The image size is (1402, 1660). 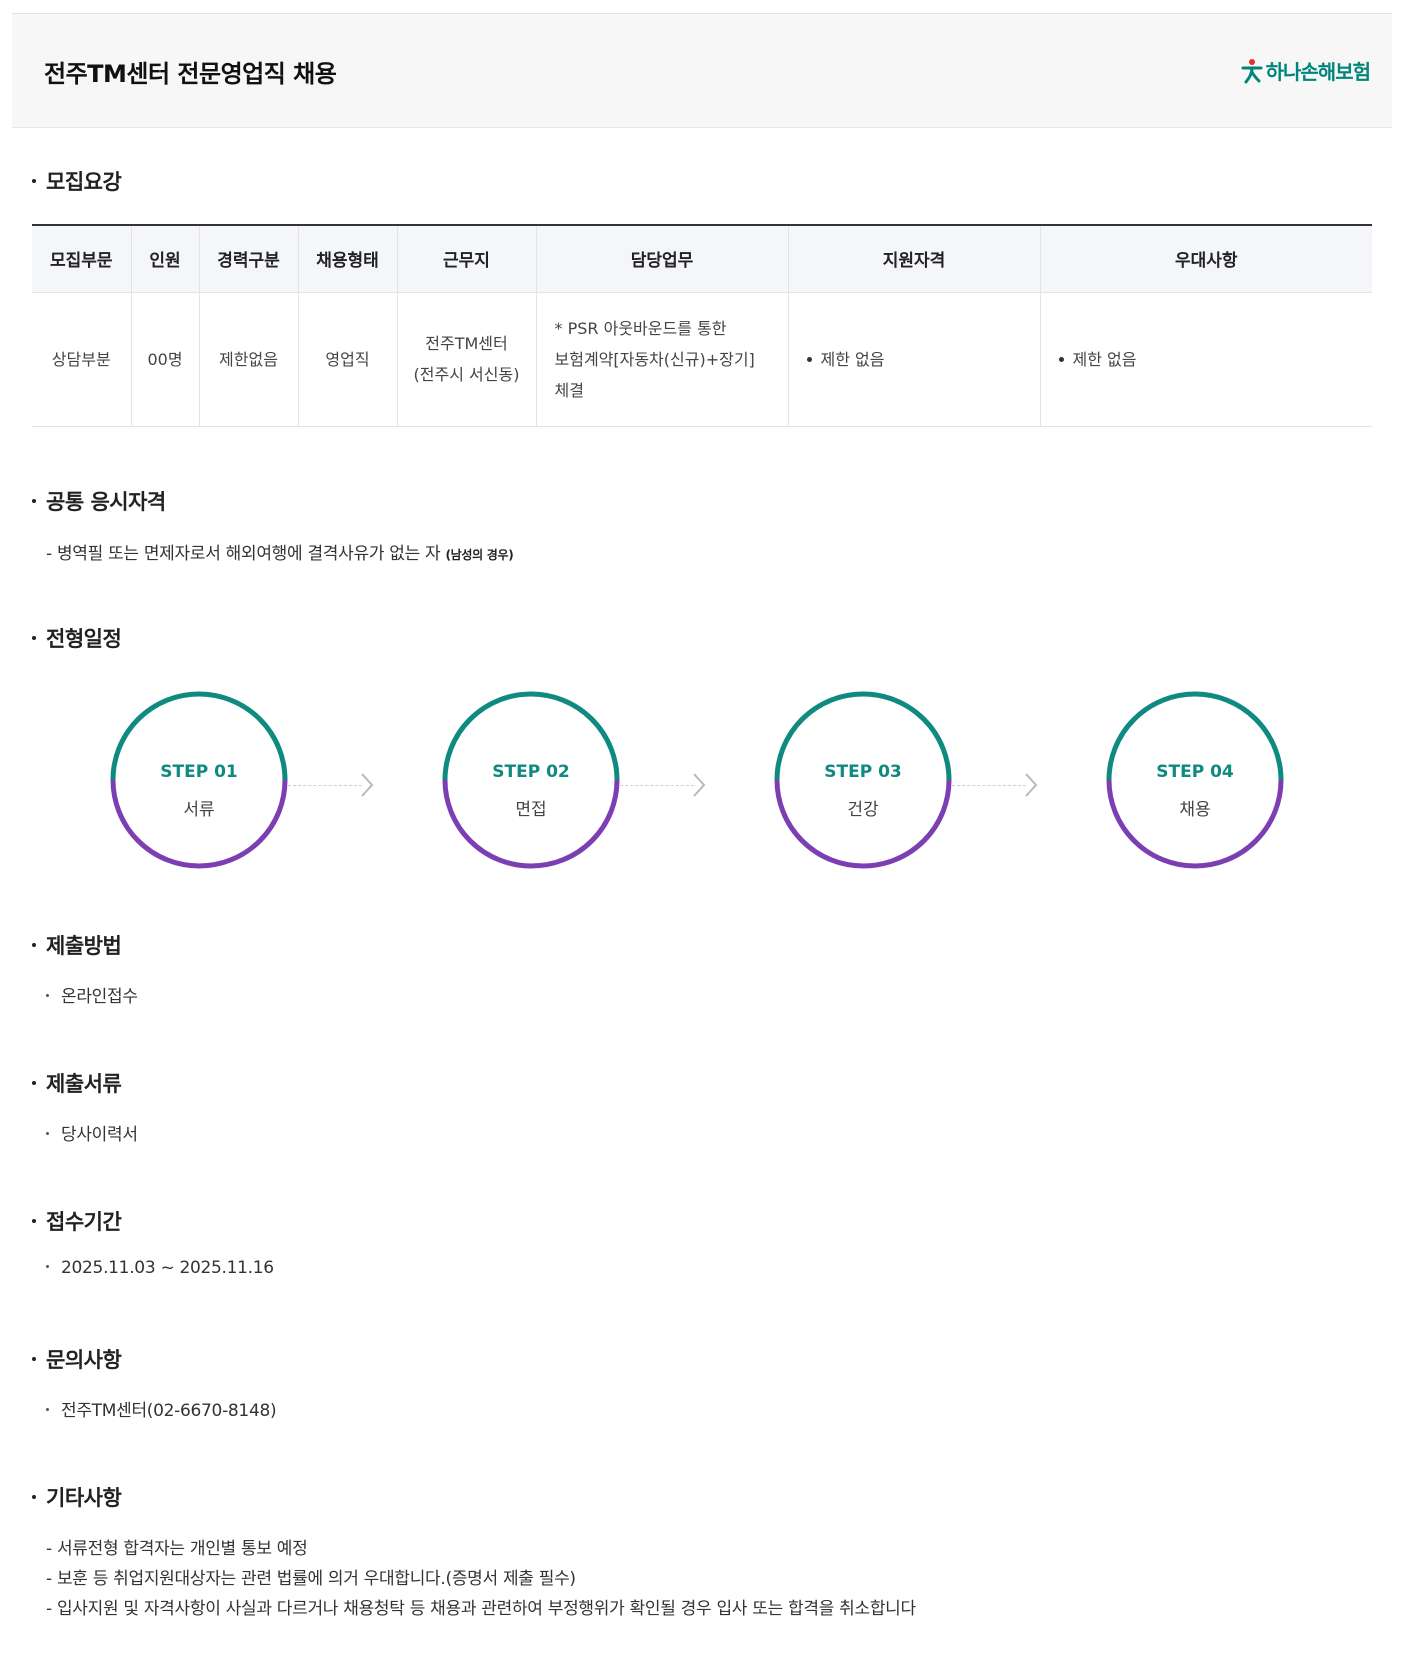 What do you see at coordinates (77, 1497) in the screenshot?
I see `section-title-etc: 기타사항` at bounding box center [77, 1497].